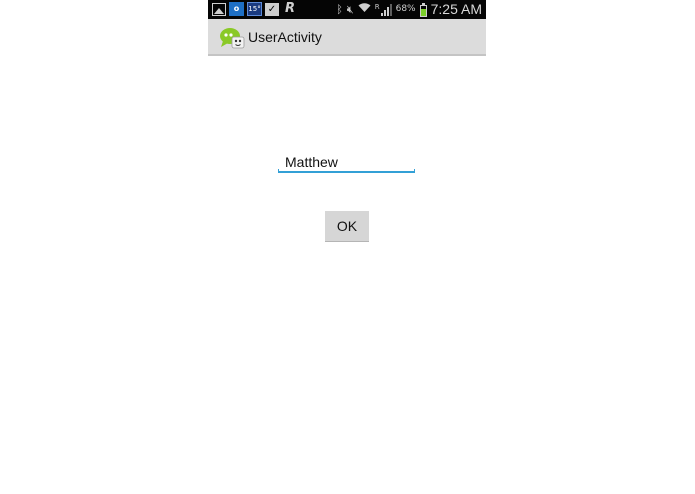  I want to click on outlook-icon: o, so click(236, 9).